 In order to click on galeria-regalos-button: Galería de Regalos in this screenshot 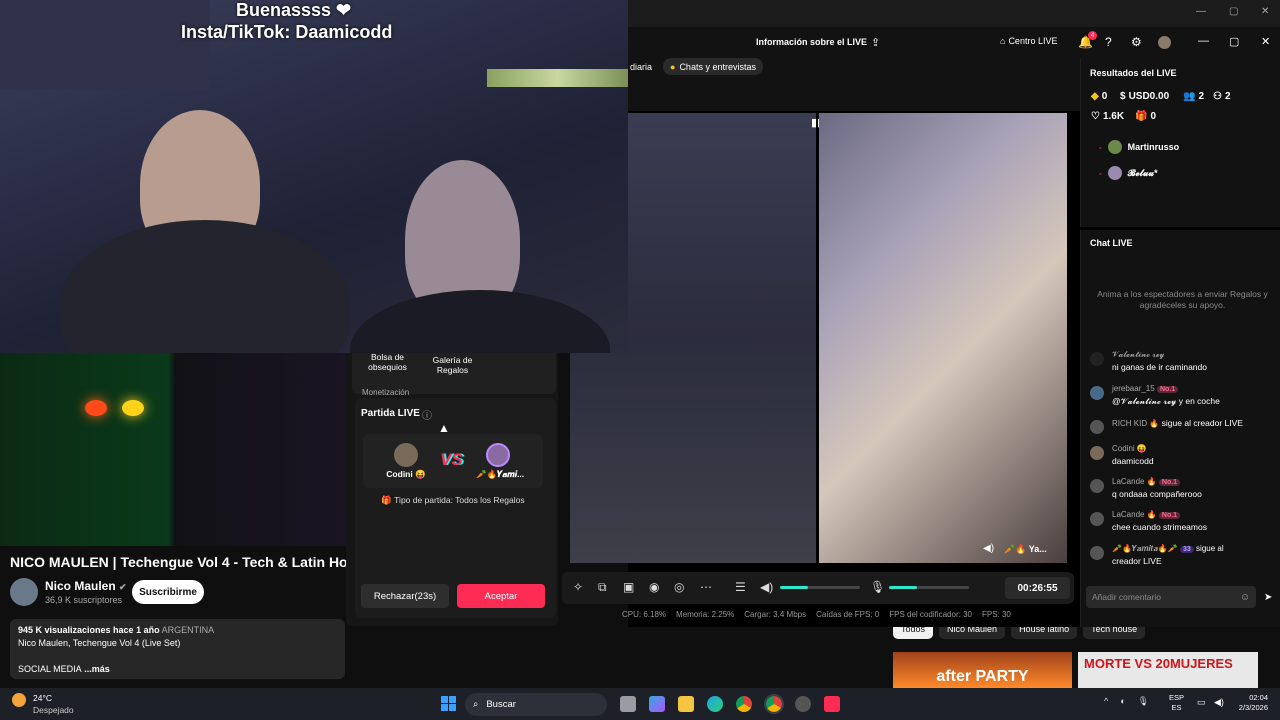, I will do `click(452, 365)`.